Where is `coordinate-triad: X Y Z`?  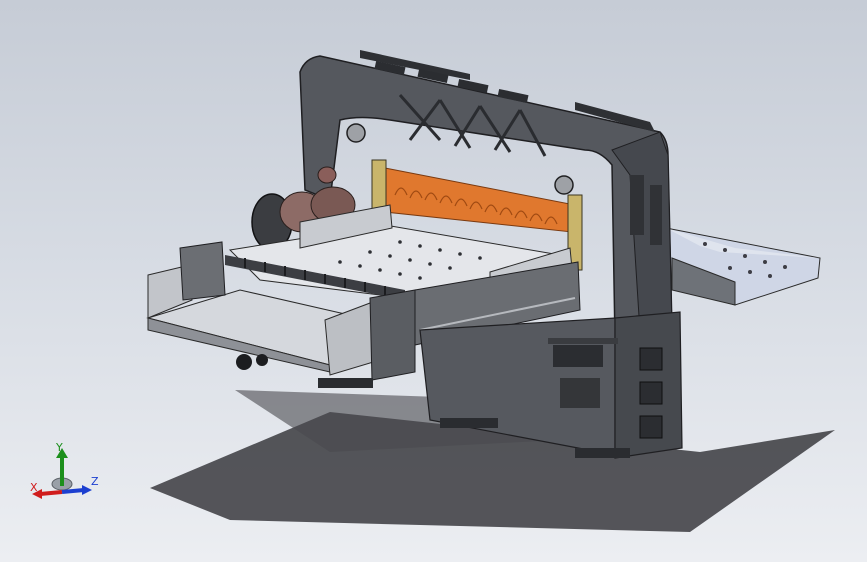 coordinate-triad: X Y Z is located at coordinates (66, 475).